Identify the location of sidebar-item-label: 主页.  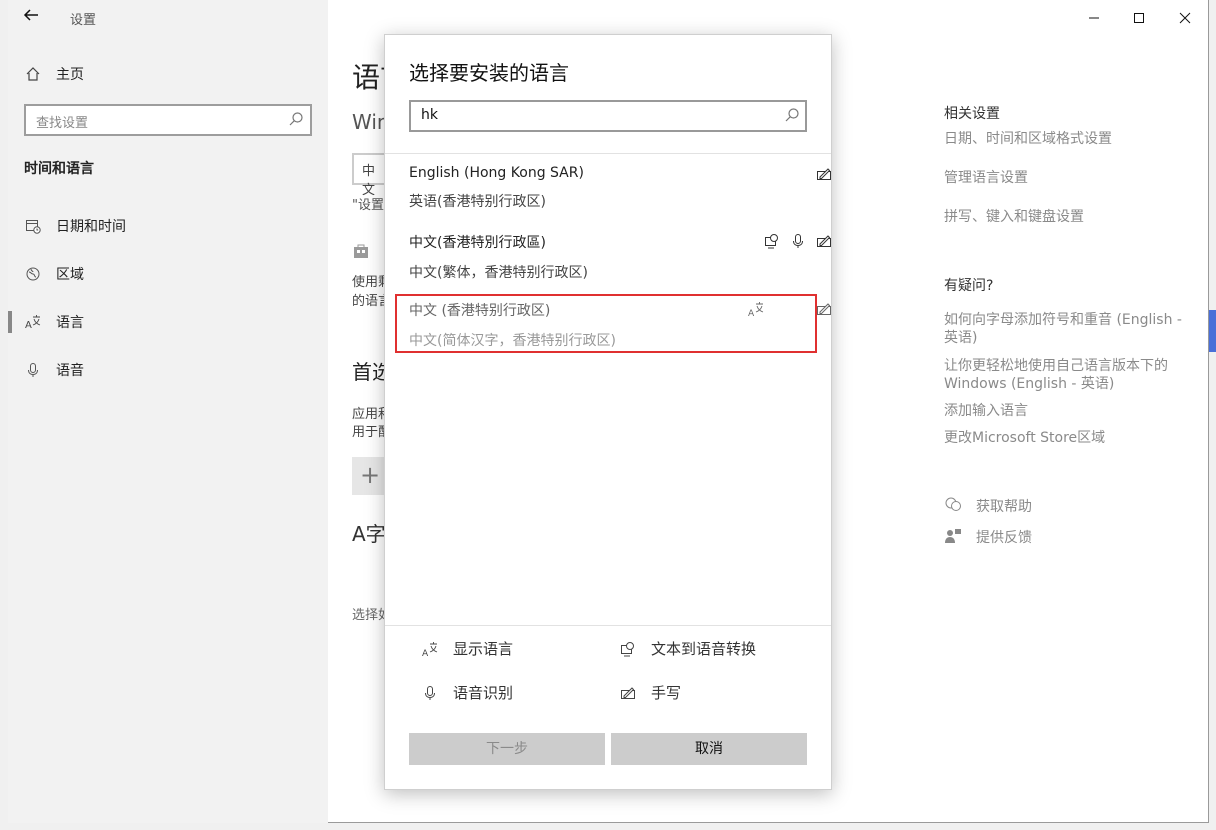
(70, 75).